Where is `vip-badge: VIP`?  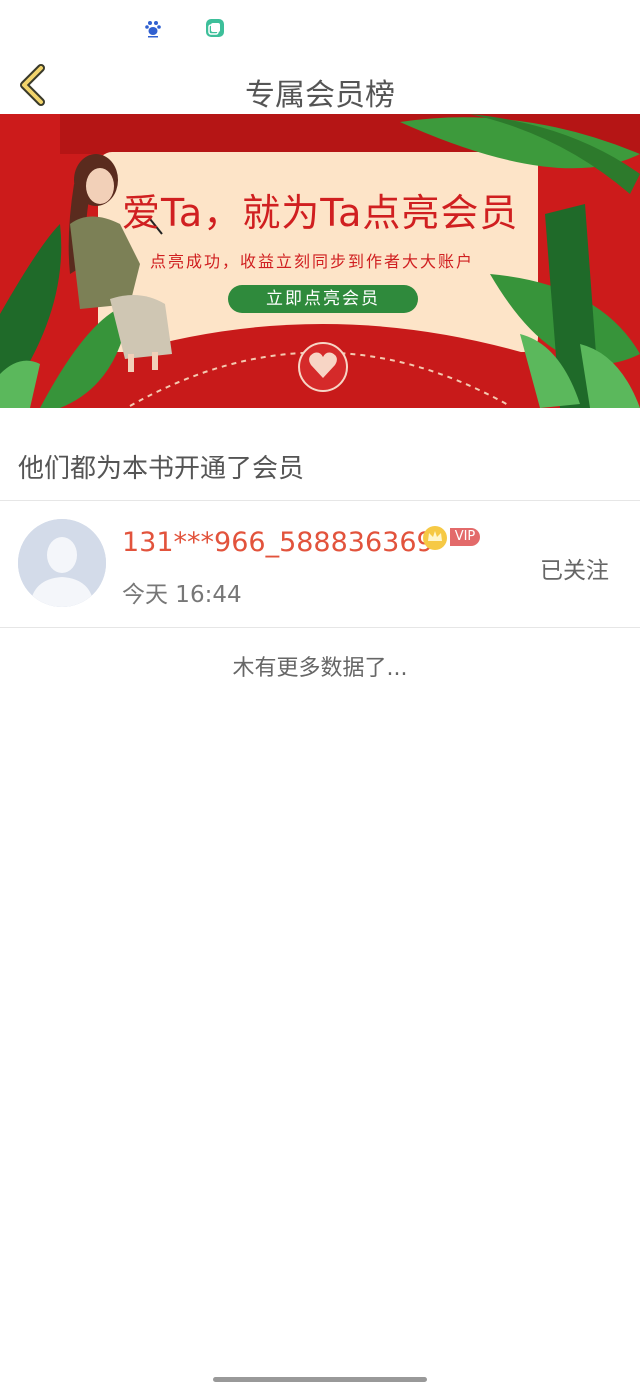
vip-badge: VIP is located at coordinates (451, 537).